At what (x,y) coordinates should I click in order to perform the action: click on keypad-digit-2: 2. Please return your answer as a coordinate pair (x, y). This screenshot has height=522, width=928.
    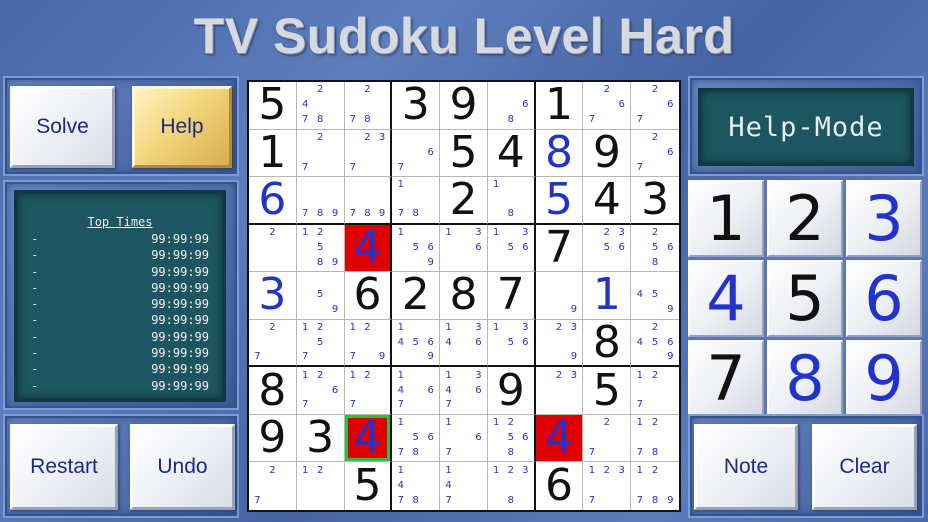
    Looking at the image, I should click on (805, 218).